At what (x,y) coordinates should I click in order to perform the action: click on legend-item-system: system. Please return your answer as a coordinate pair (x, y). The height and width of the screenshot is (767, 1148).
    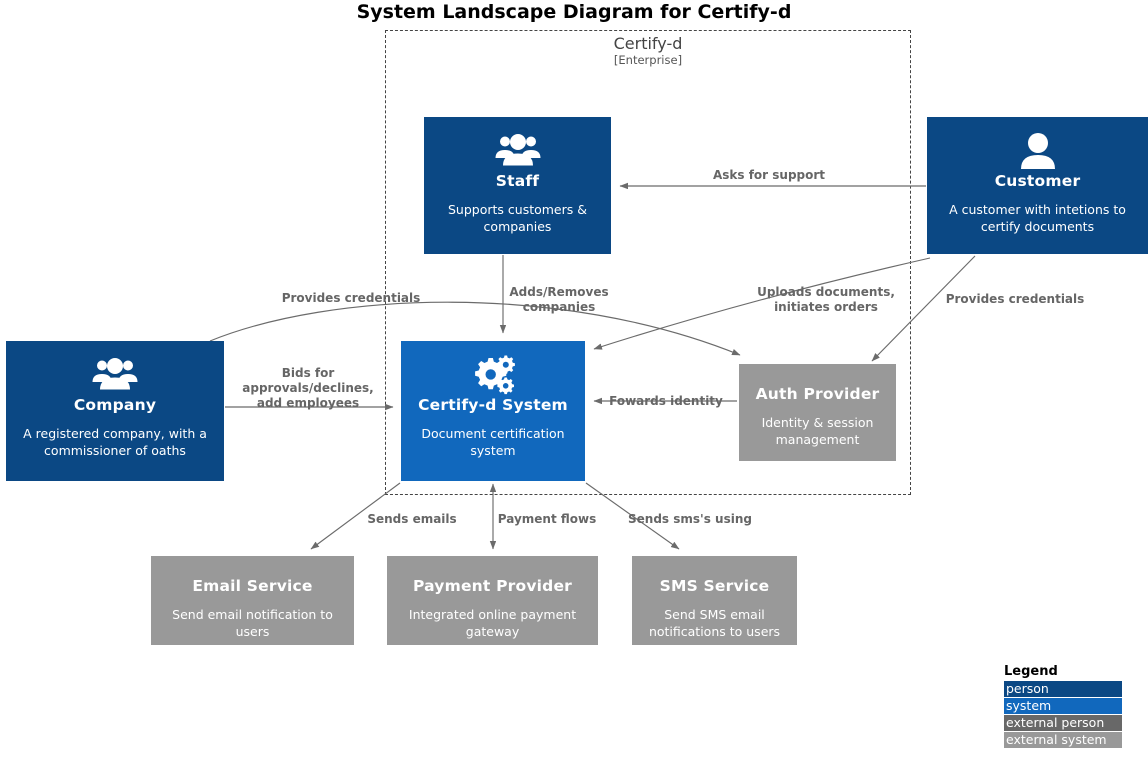
    Looking at the image, I should click on (1063, 706).